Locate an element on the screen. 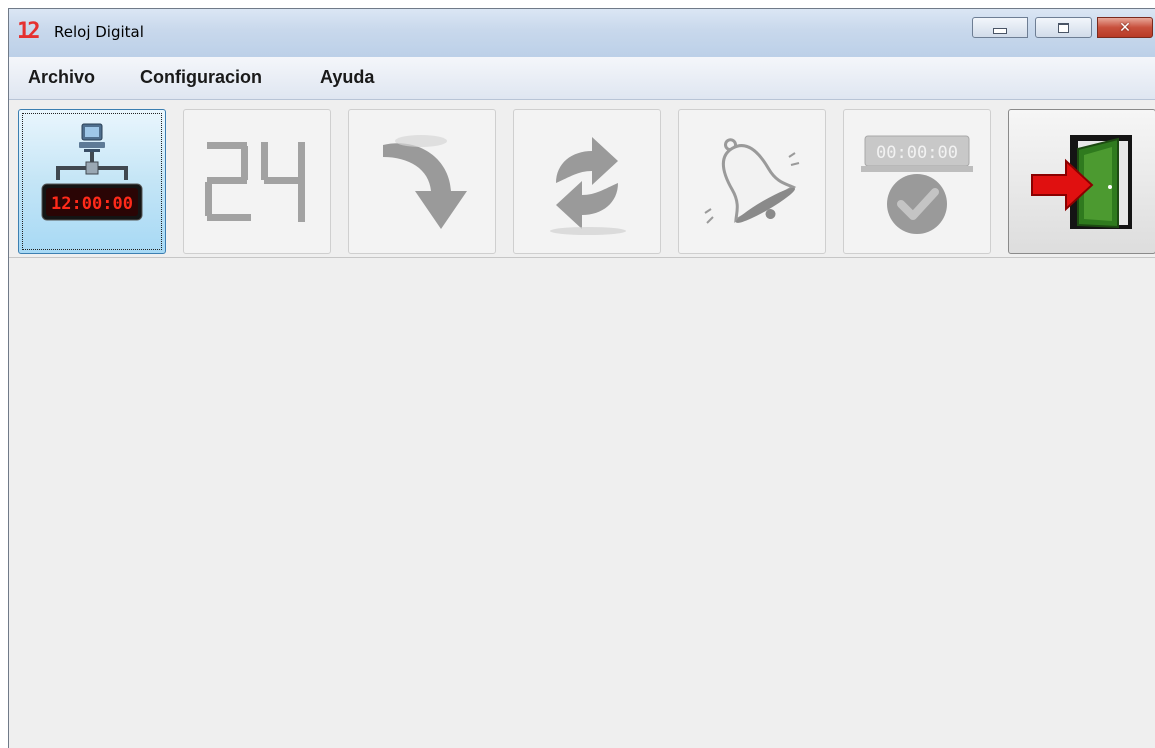  minimize-icon is located at coordinates (1000, 30).